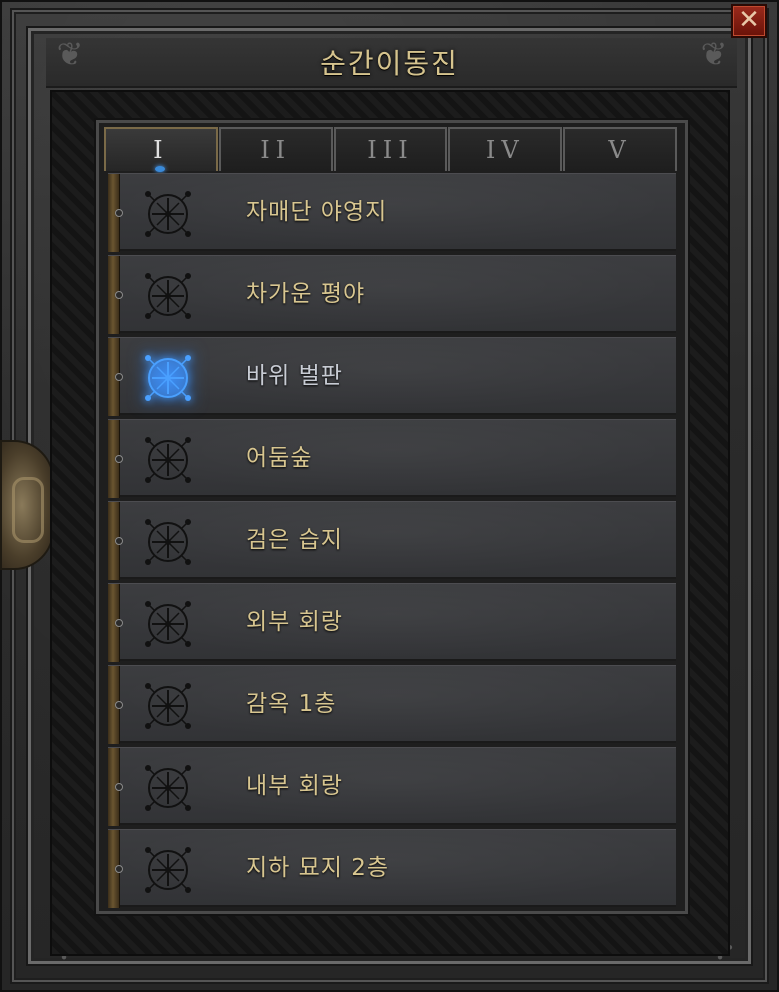  Describe the element at coordinates (27, 505) in the screenshot. I see `latch-ornament-icon` at that location.